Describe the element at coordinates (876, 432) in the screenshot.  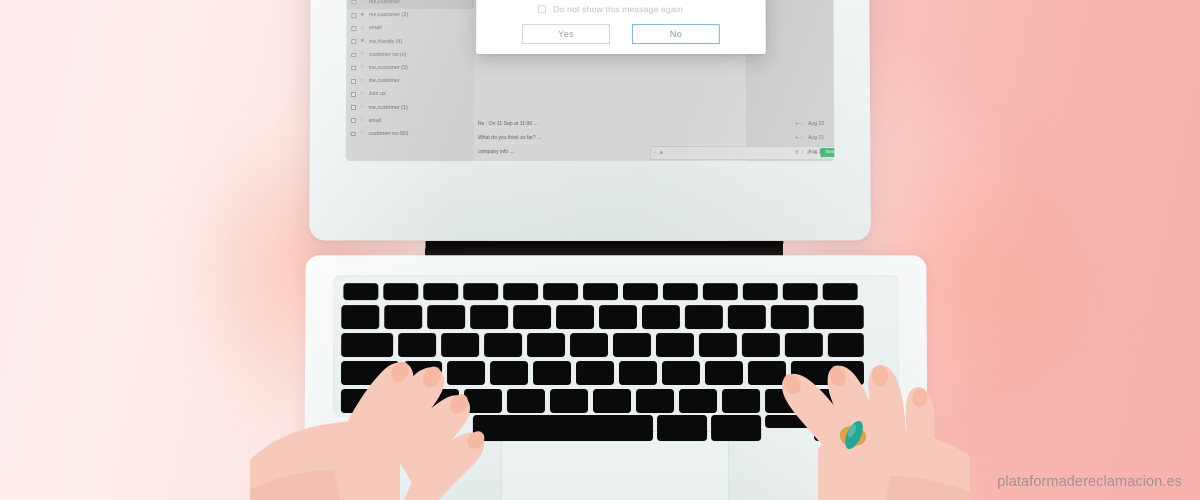
I see `right-hand` at that location.